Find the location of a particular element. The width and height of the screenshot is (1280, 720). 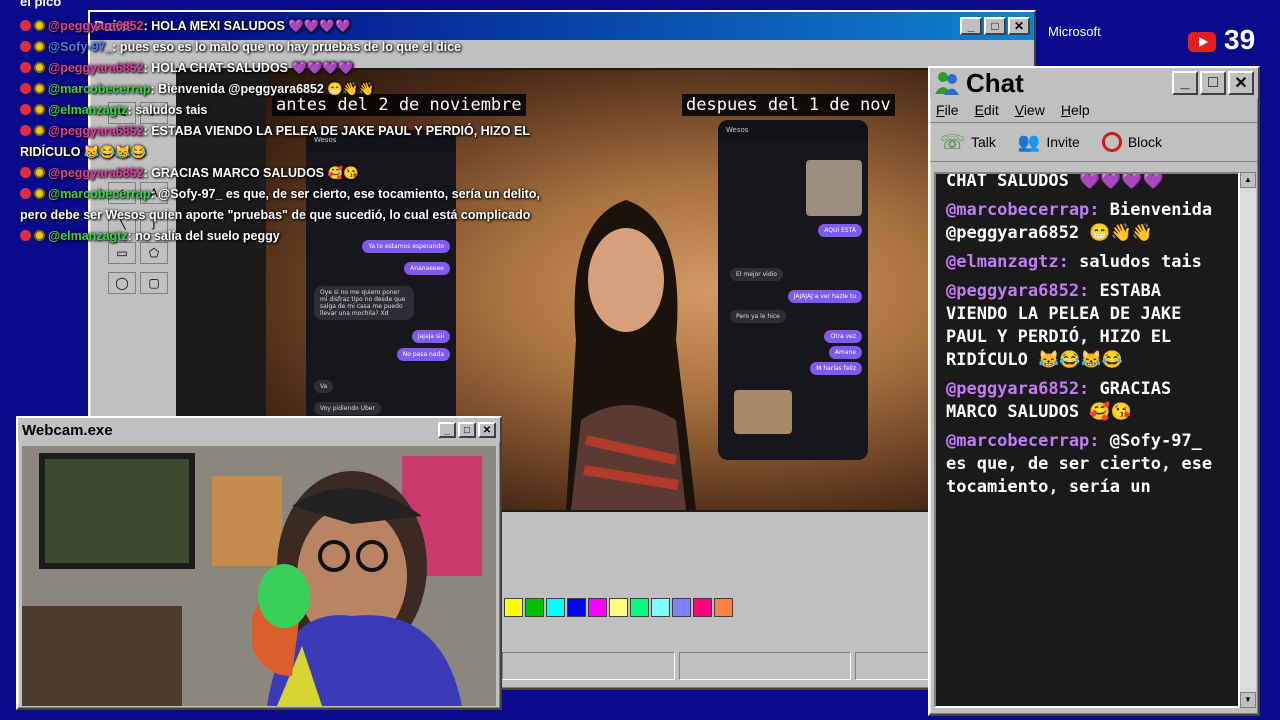

overlay-chat-line: @elmanzagtz: saludos tais is located at coordinates (285, 110).